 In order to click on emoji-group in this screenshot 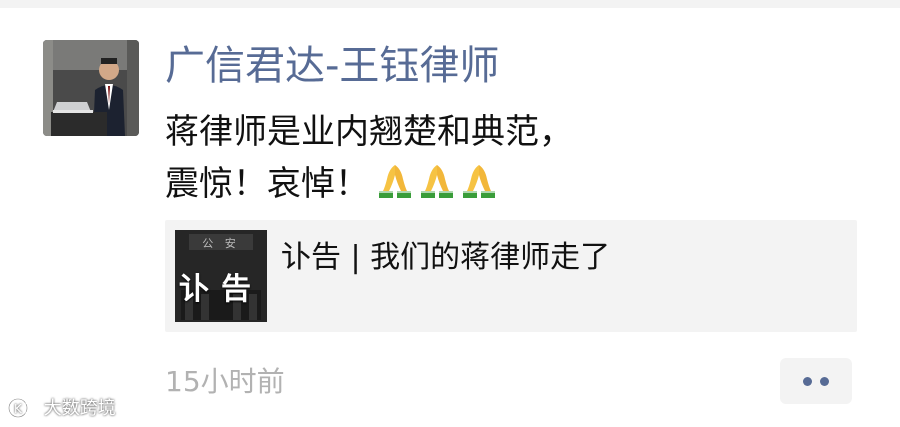, I will do `click(438, 188)`.